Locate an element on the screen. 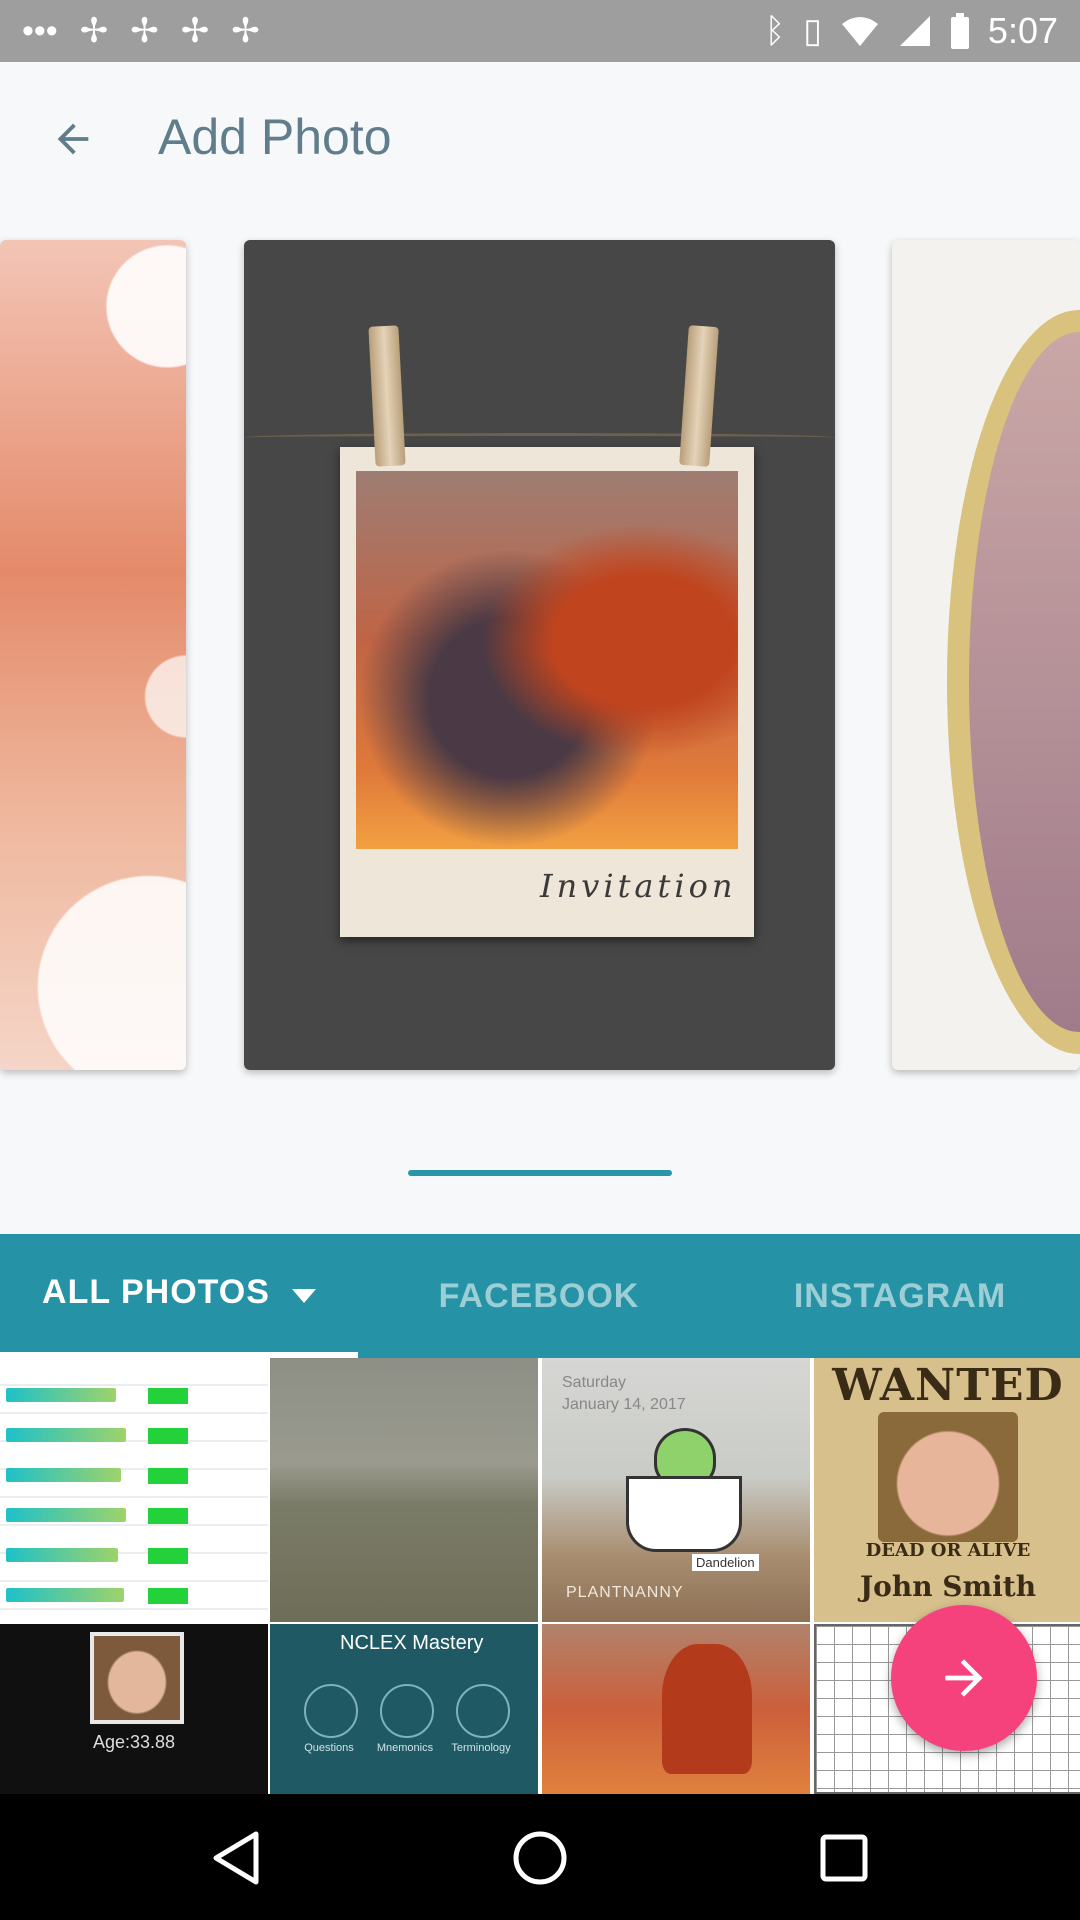 Image resolution: width=1080 pixels, height=1920 pixels. date-line: Saturday is located at coordinates (594, 1382).